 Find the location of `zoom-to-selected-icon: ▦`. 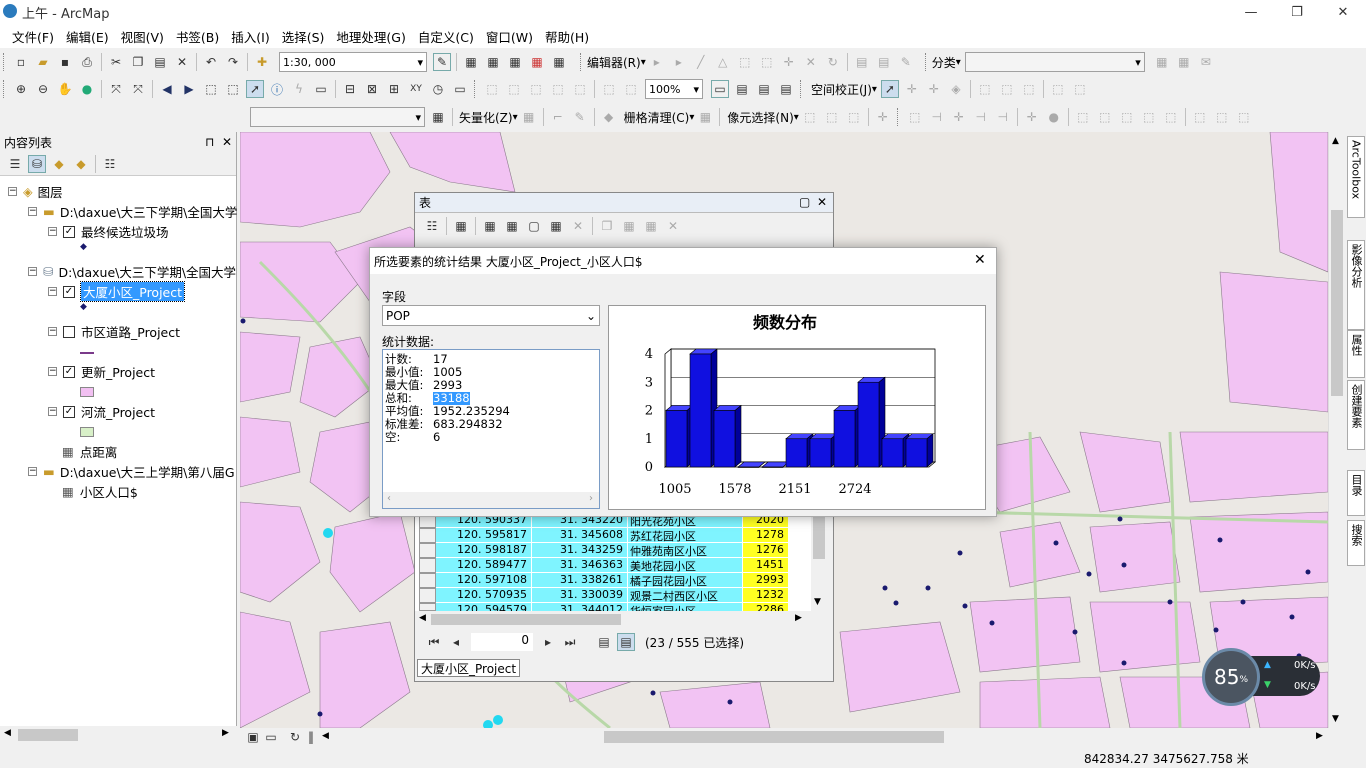

zoom-to-selected-icon: ▦ is located at coordinates (556, 226).